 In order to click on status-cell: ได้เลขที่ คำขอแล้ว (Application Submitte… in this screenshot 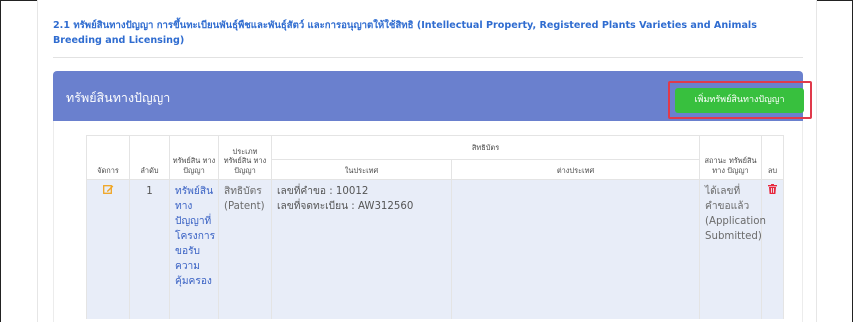, I will do `click(732, 249)`.